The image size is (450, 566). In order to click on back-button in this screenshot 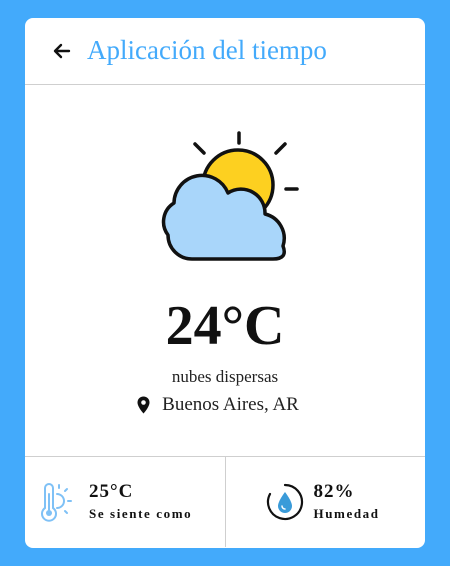, I will do `click(62, 51)`.